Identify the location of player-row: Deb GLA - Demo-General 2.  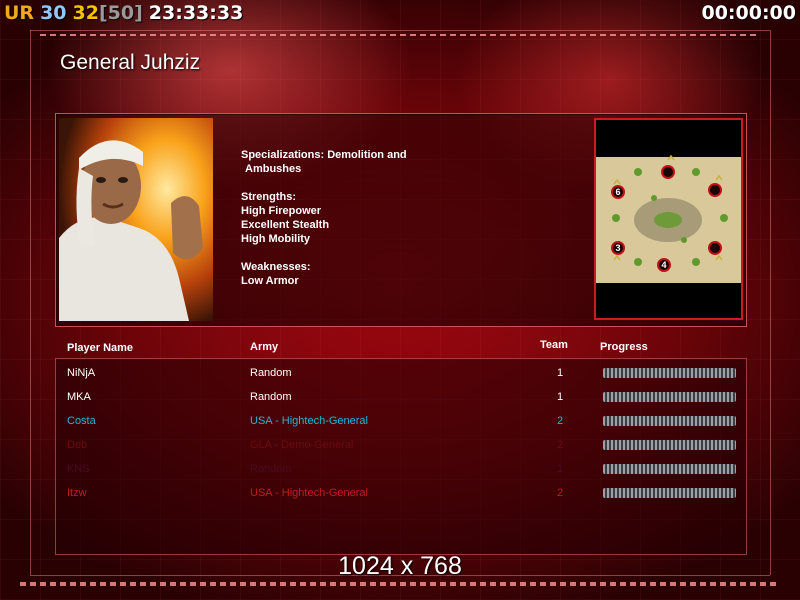
(400, 445).